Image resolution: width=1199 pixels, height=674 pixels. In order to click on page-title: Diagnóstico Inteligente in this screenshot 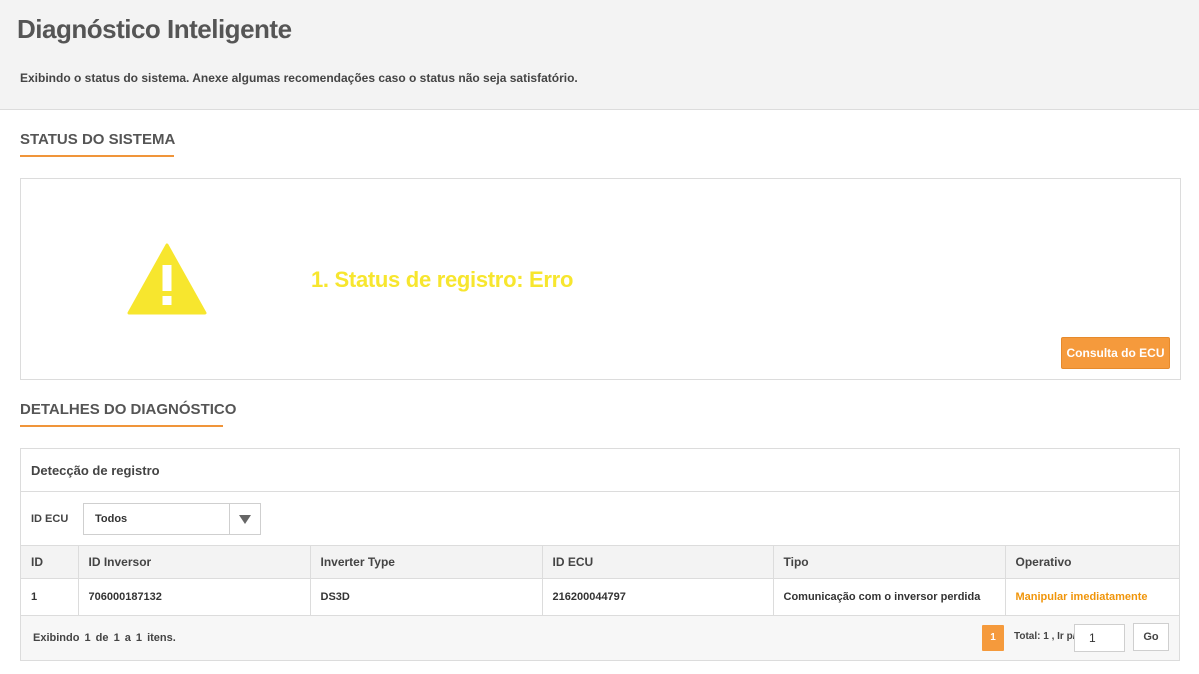, I will do `click(154, 29)`.